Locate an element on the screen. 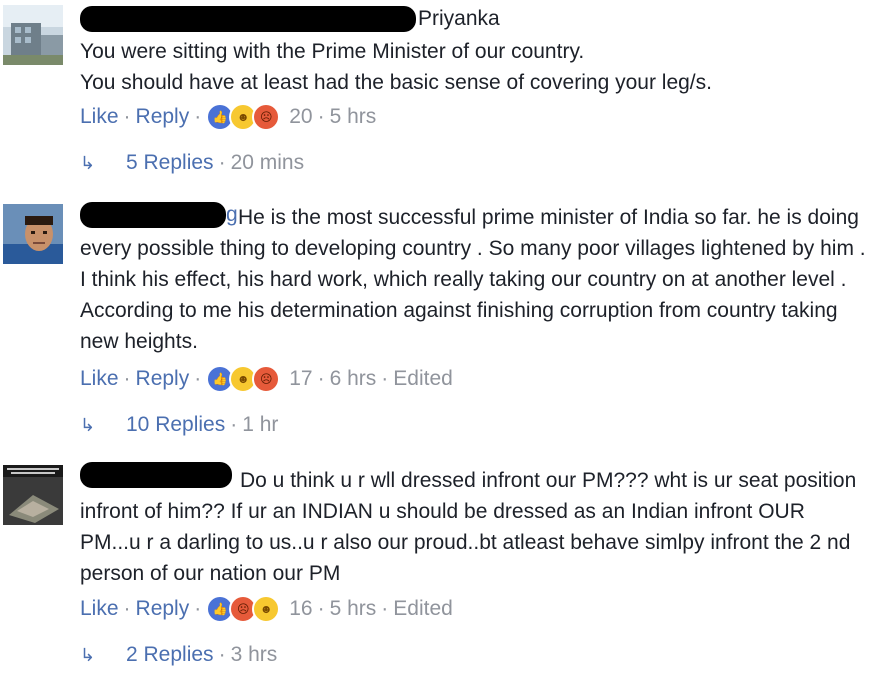 This screenshot has width=875, height=679. replies-row: ↳ 5 Replies · 20 mins is located at coordinates (192, 163).